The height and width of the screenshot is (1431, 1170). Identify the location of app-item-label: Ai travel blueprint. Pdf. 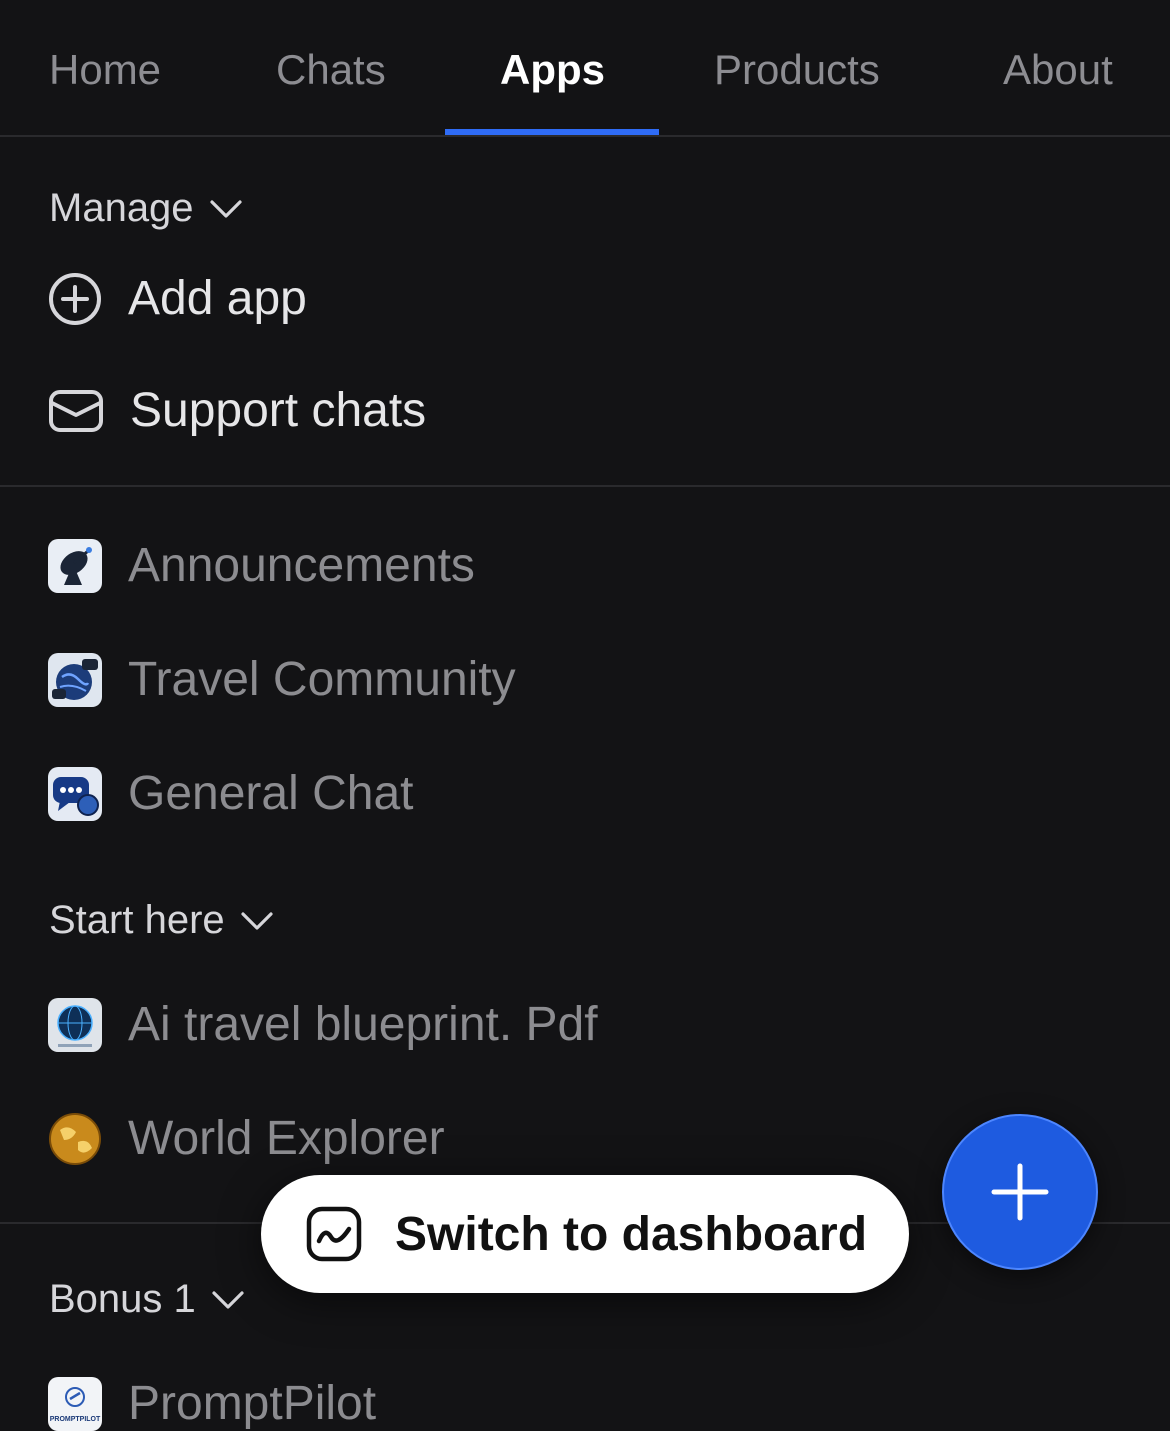
(363, 1024).